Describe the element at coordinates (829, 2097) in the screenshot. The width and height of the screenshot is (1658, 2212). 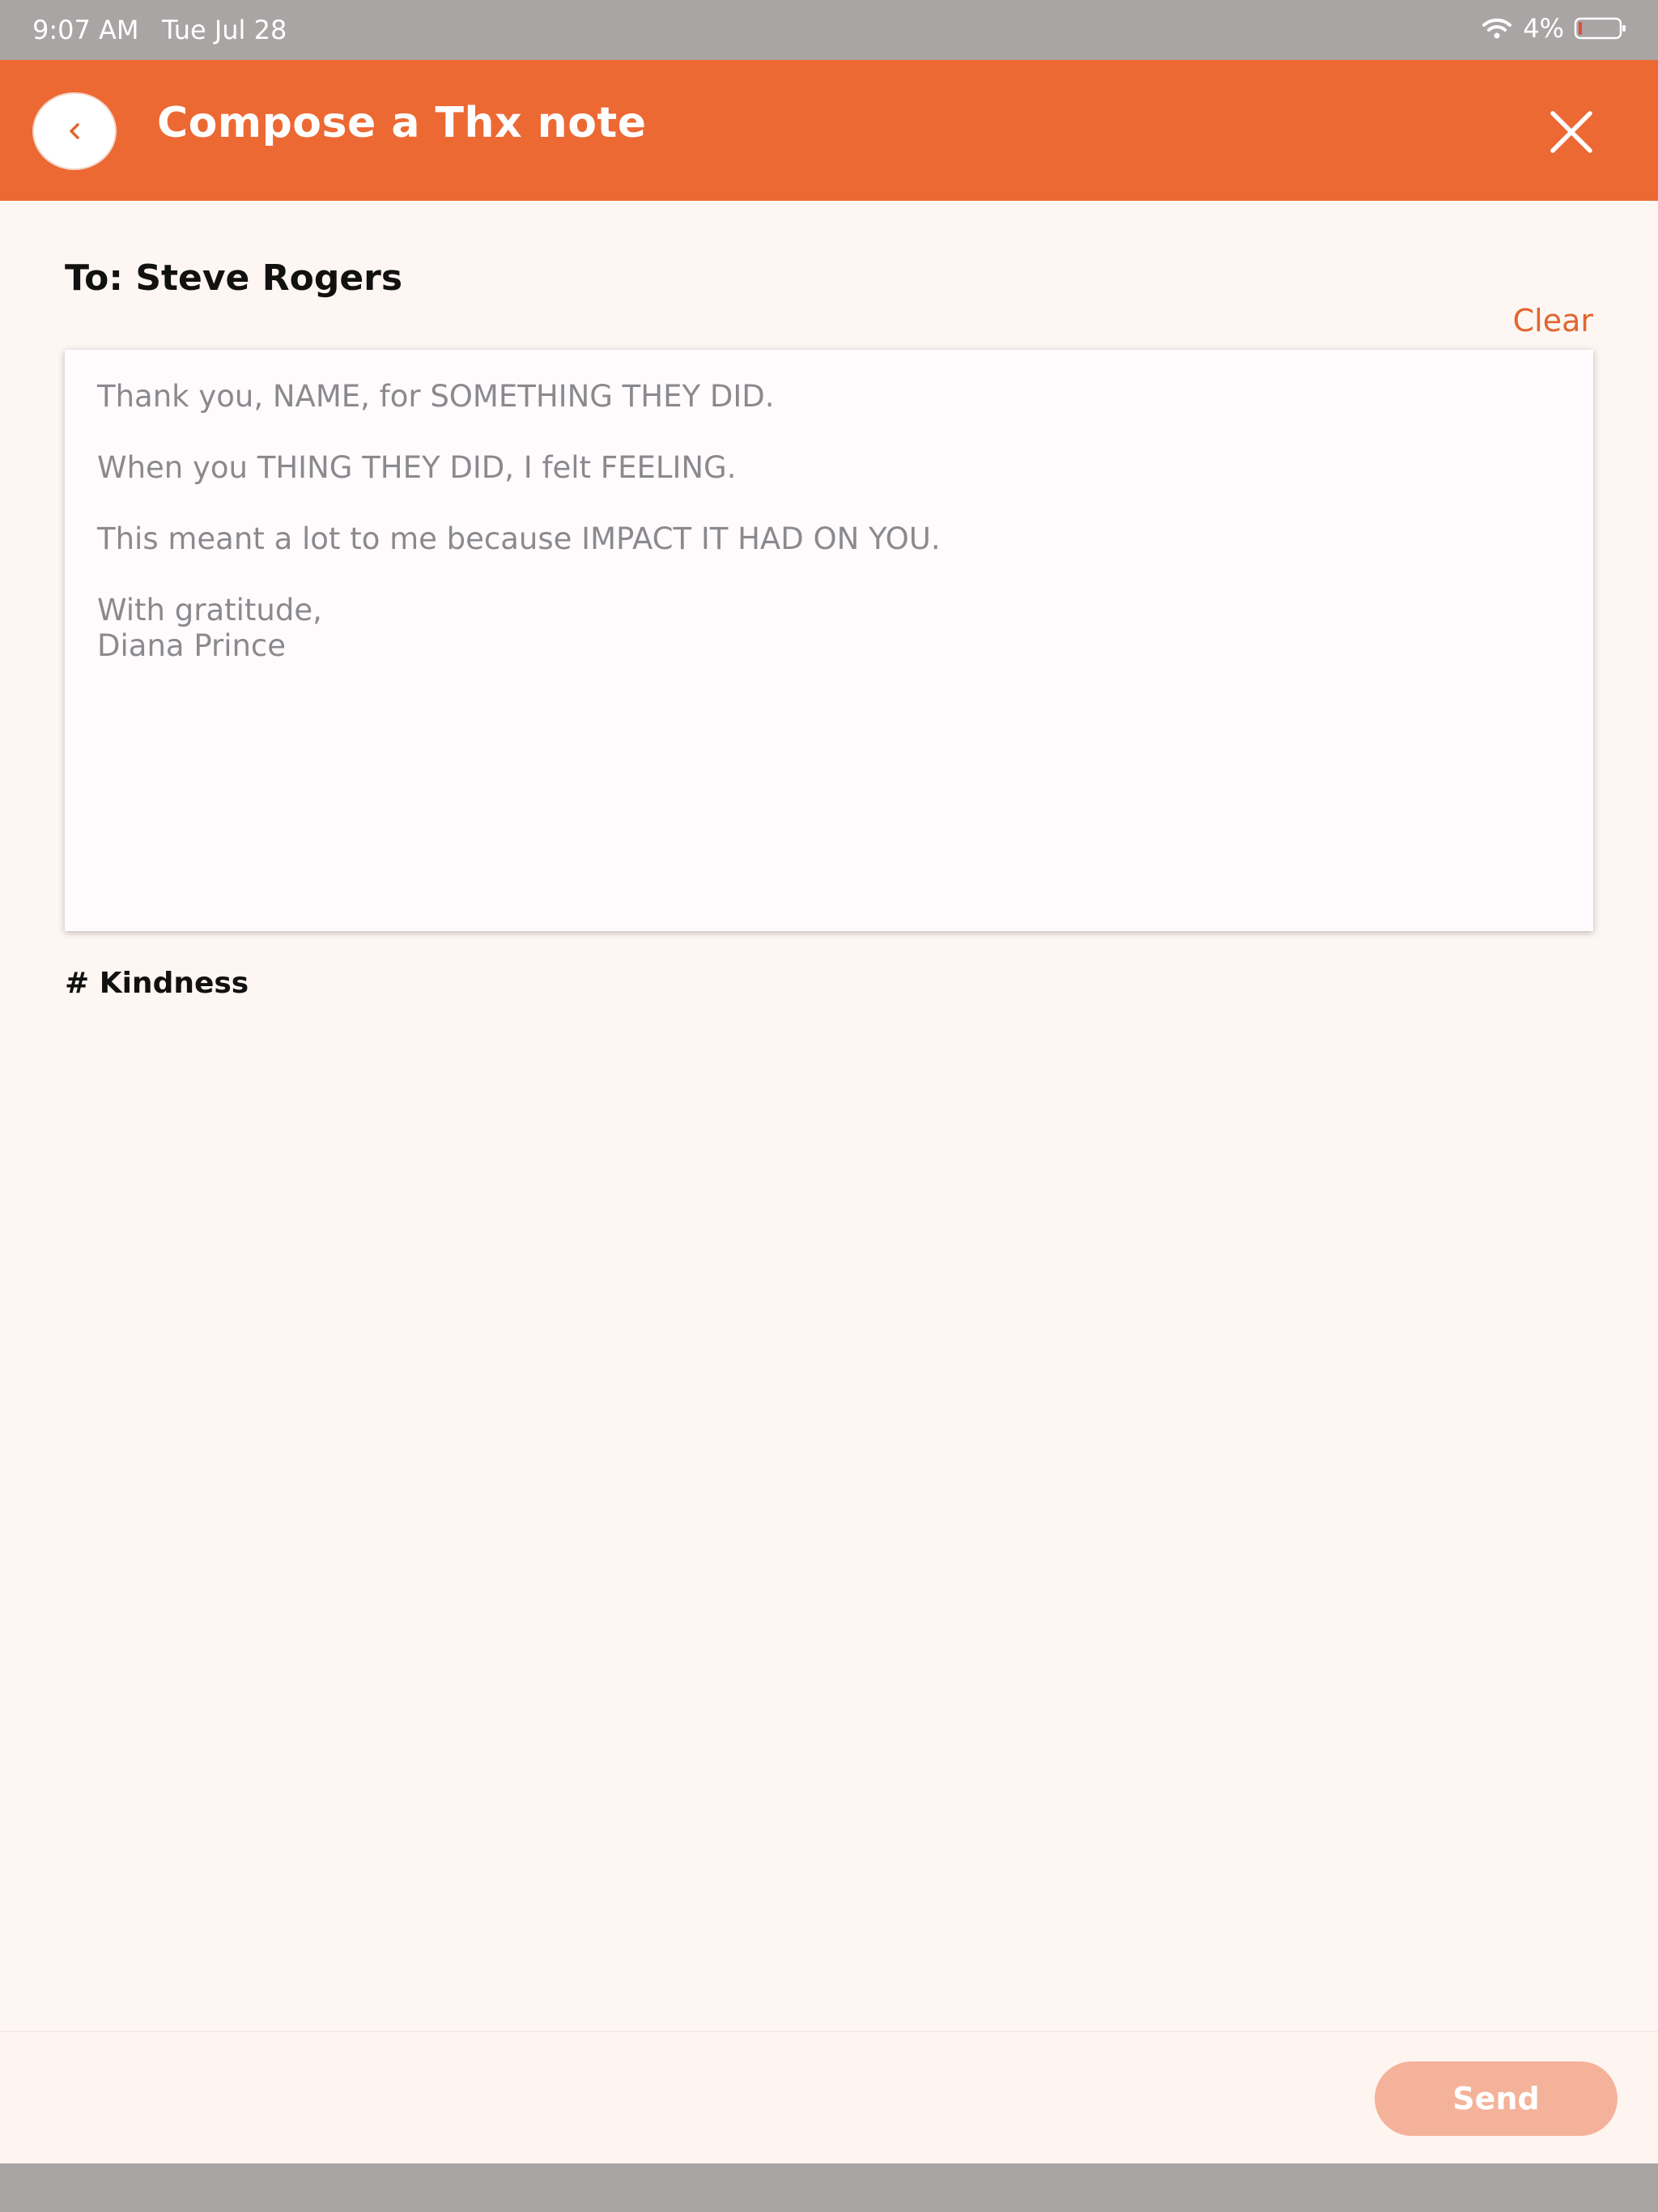
I see `bottom-action-bar: Send` at that location.